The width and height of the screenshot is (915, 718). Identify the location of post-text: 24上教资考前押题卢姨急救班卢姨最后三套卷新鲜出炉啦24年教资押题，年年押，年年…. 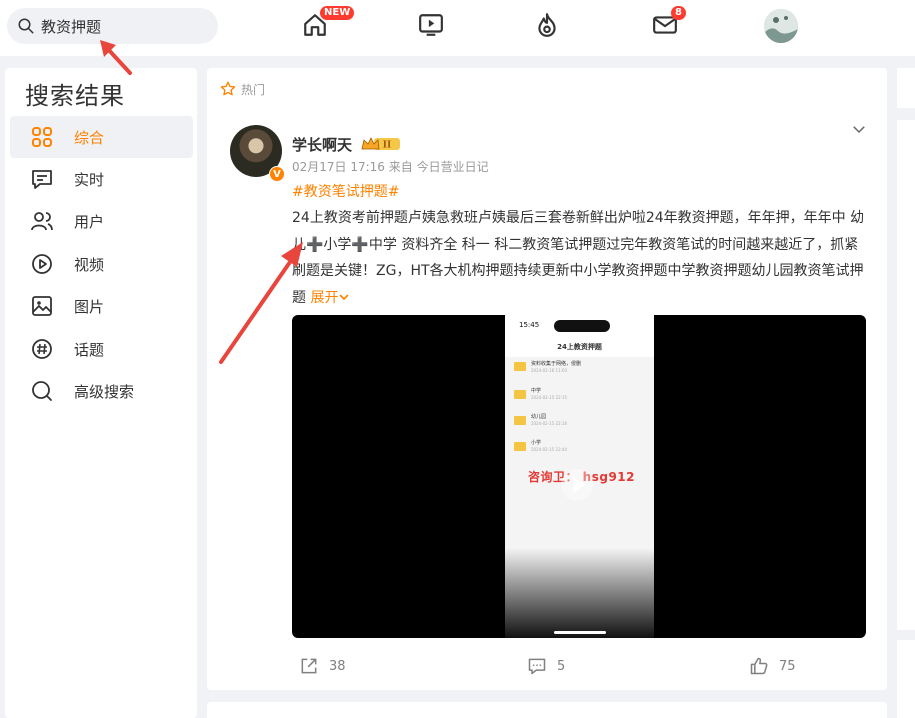
(579, 258).